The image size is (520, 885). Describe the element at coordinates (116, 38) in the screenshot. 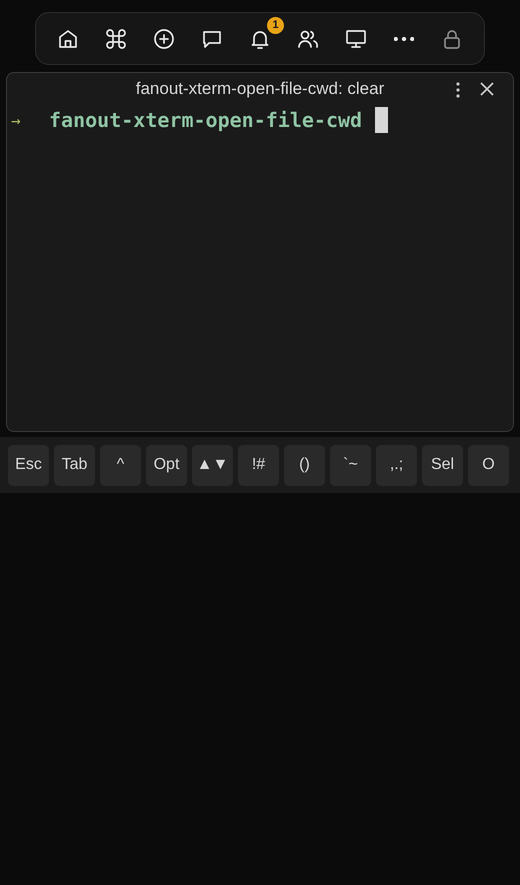

I see `command-icon` at that location.